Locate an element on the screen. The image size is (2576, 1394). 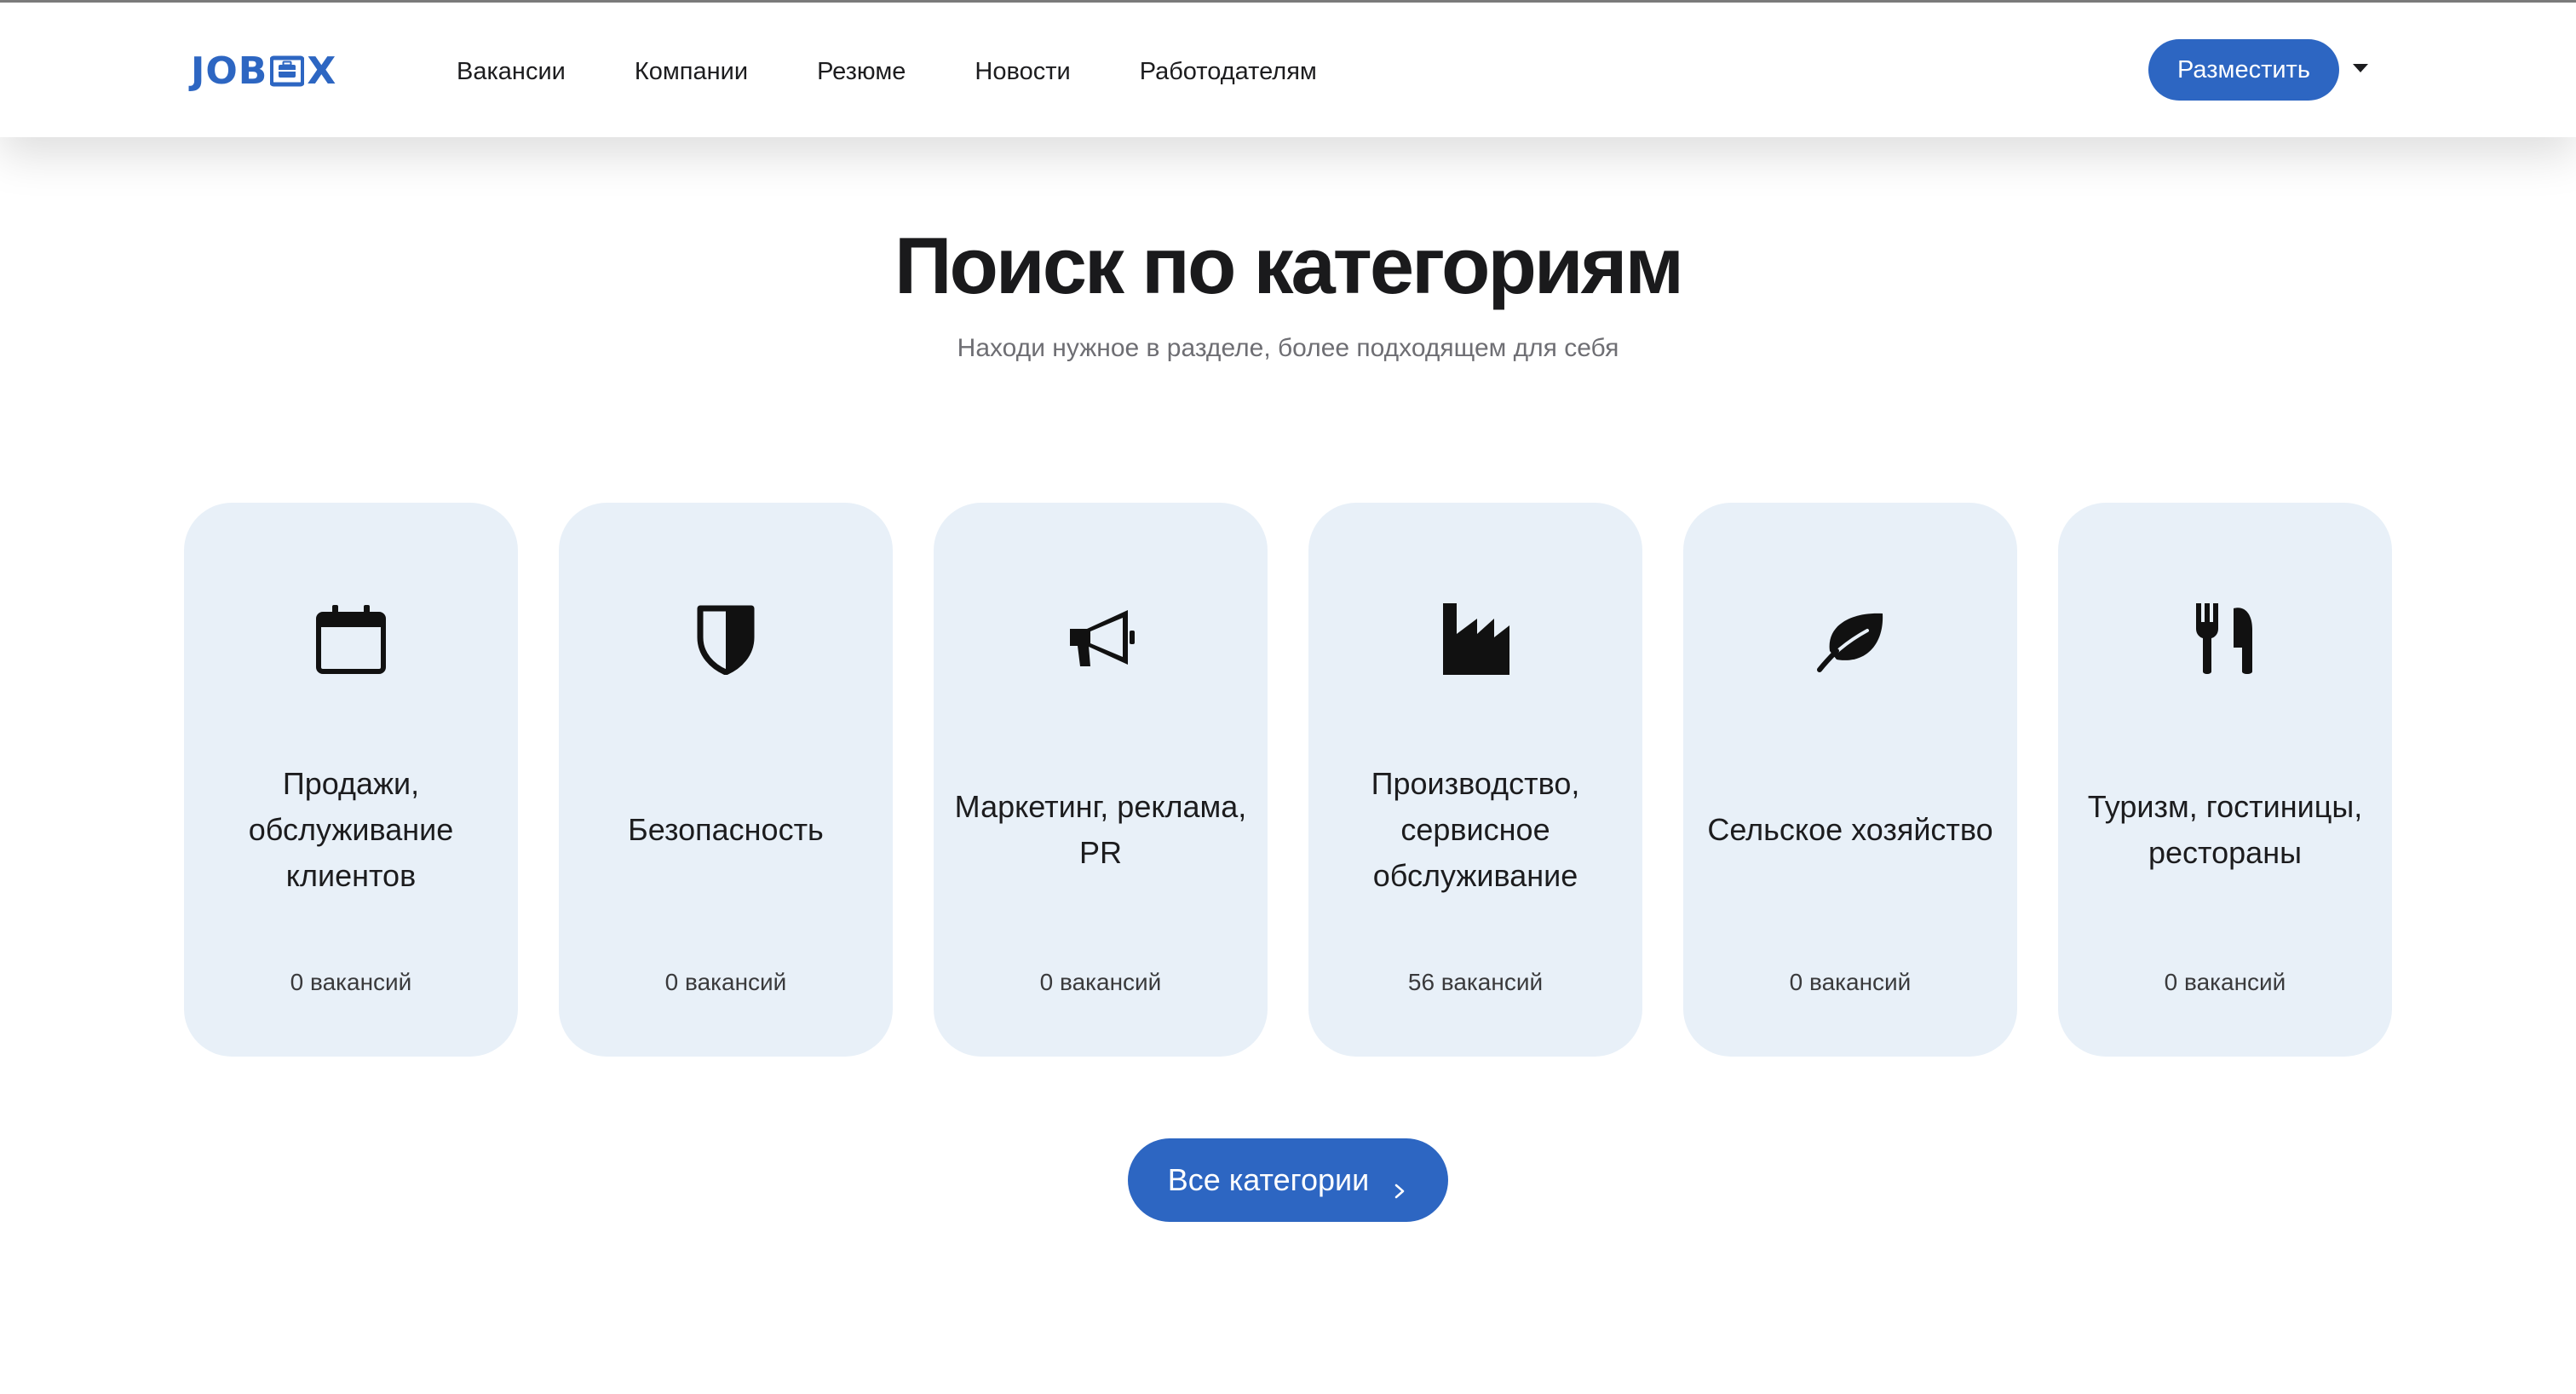
logo: JOB X is located at coordinates (263, 71).